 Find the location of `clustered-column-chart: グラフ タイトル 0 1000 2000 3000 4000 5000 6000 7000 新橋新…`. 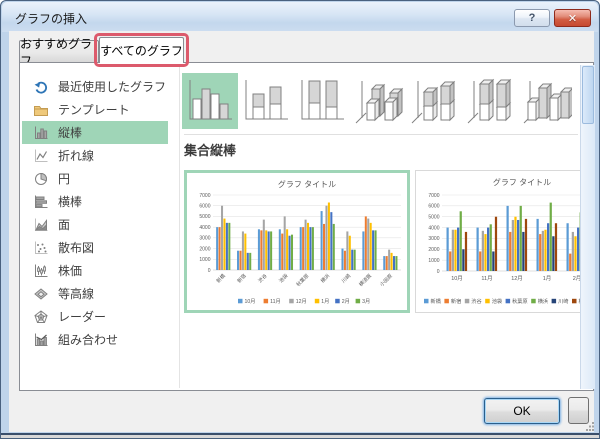

clustered-column-chart: グラフ タイトル 0 1000 2000 3000 4000 5000 6000 7000 新橋新… is located at coordinates (300, 242).